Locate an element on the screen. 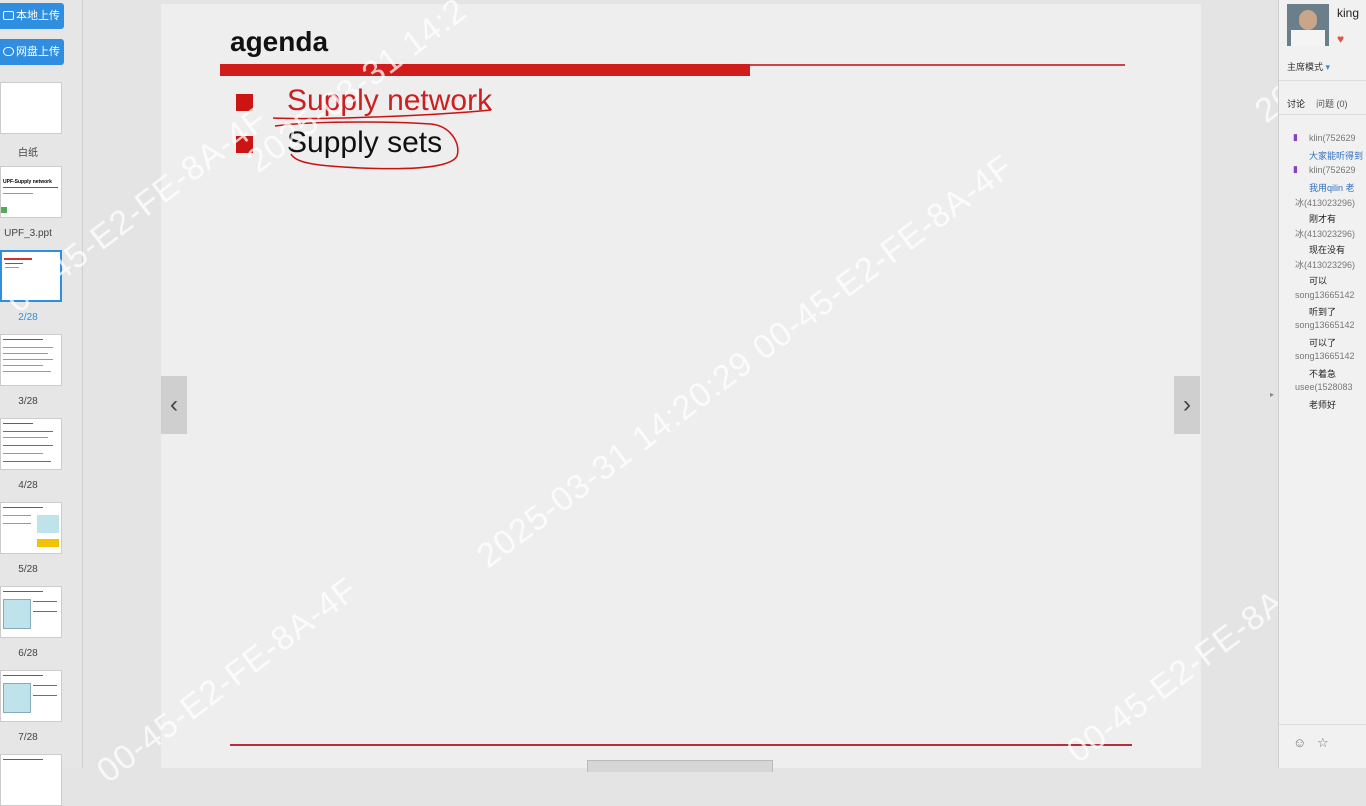 The width and height of the screenshot is (1366, 806). expand-arrow-icon: ▸ is located at coordinates (1272, 394).